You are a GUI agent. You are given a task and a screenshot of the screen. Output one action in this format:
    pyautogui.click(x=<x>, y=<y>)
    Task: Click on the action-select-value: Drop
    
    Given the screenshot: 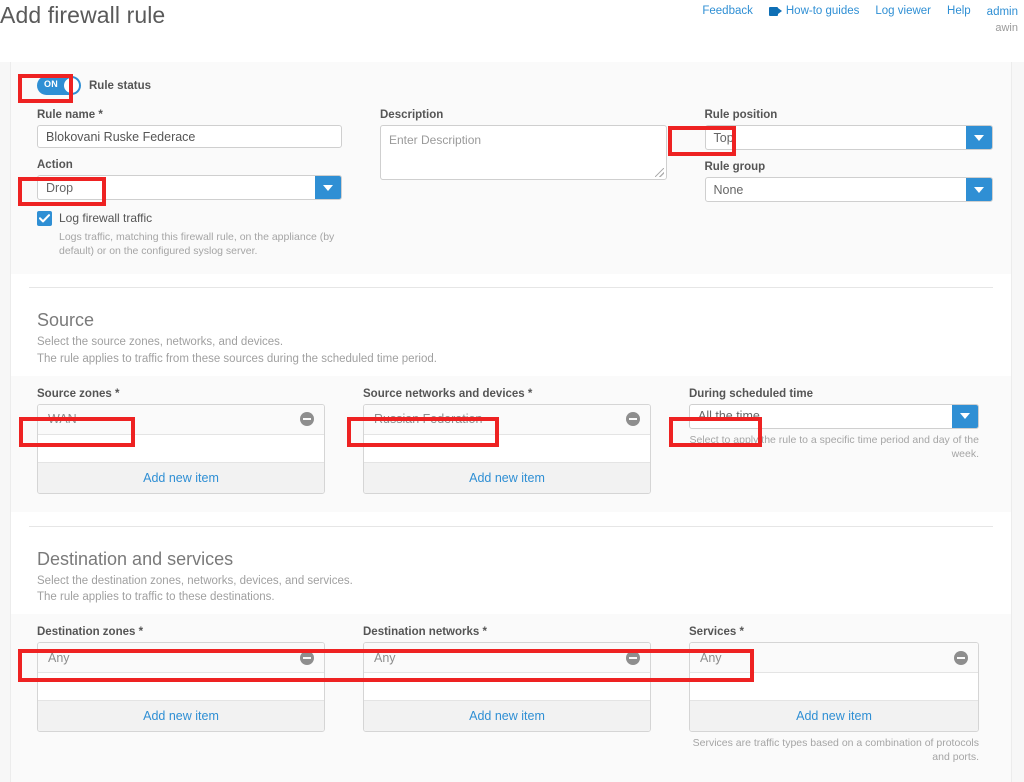 What is the action you would take?
    pyautogui.click(x=60, y=187)
    